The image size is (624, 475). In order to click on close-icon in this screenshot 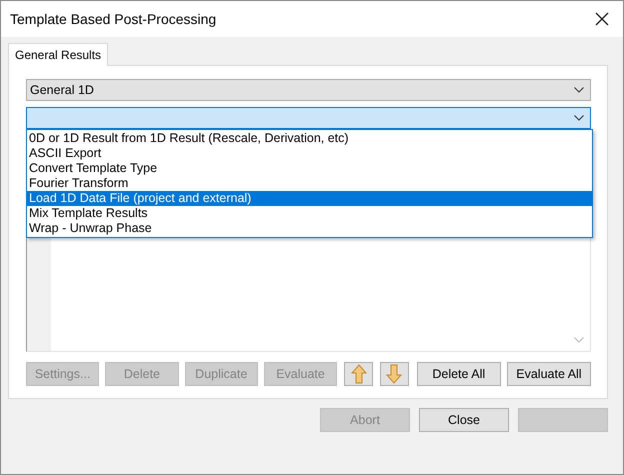, I will do `click(602, 19)`.